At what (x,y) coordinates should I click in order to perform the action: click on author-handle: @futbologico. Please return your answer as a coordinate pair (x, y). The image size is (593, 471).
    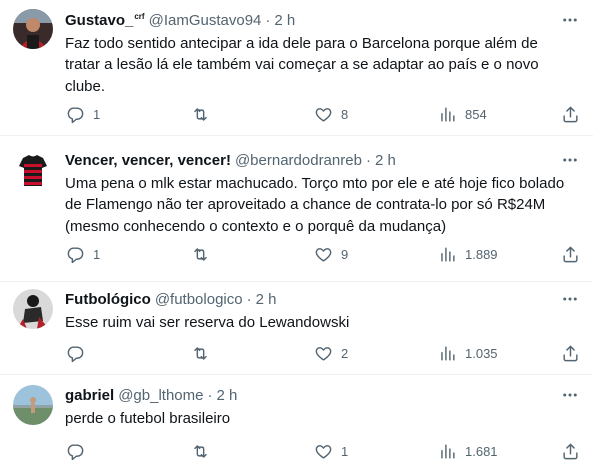
    Looking at the image, I should click on (199, 299).